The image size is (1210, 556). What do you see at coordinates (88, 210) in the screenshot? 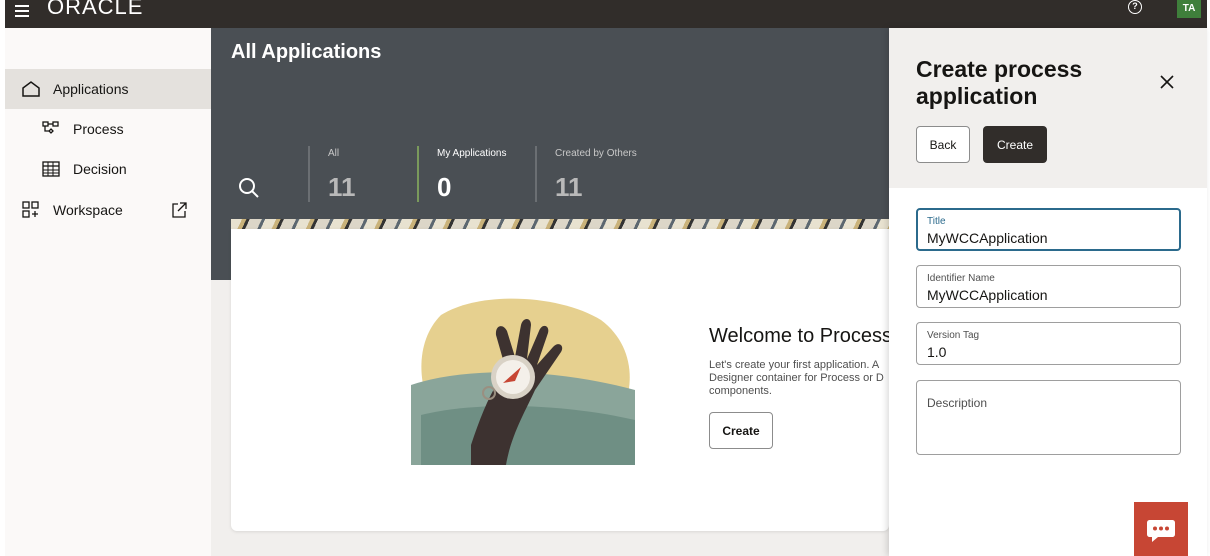
I see `sidebar-item-label: Workspace` at bounding box center [88, 210].